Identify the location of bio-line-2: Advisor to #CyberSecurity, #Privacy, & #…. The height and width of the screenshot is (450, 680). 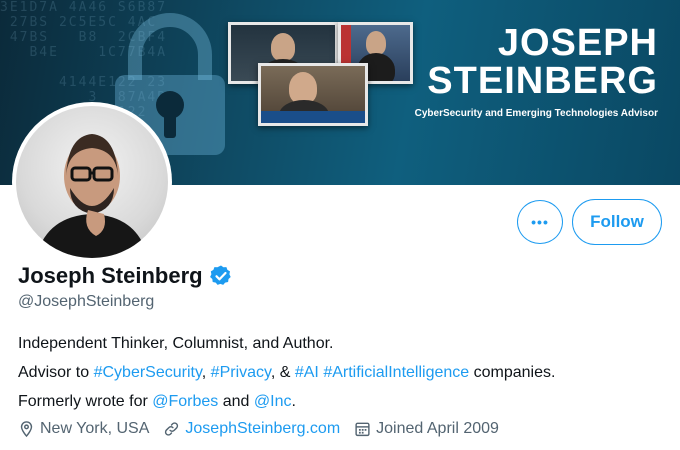
(286, 372).